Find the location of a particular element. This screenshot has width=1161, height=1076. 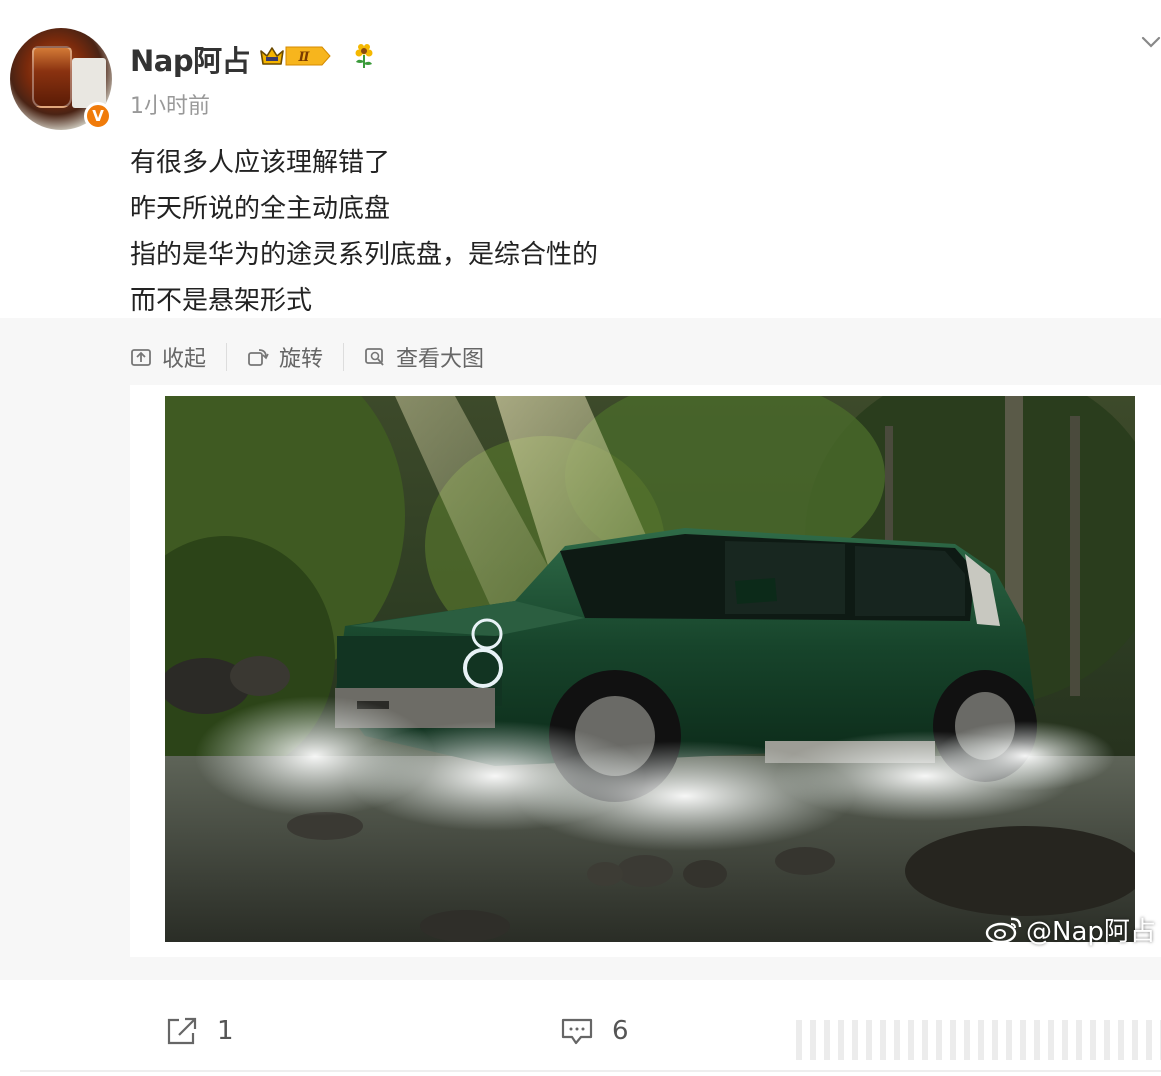

weibo-logo-icon is located at coordinates (1003, 930).